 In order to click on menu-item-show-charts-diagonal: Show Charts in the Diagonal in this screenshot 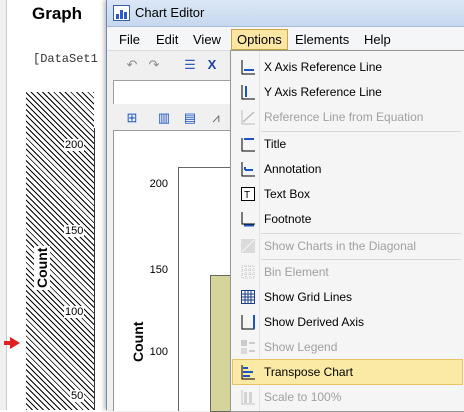, I will do `click(347, 246)`.